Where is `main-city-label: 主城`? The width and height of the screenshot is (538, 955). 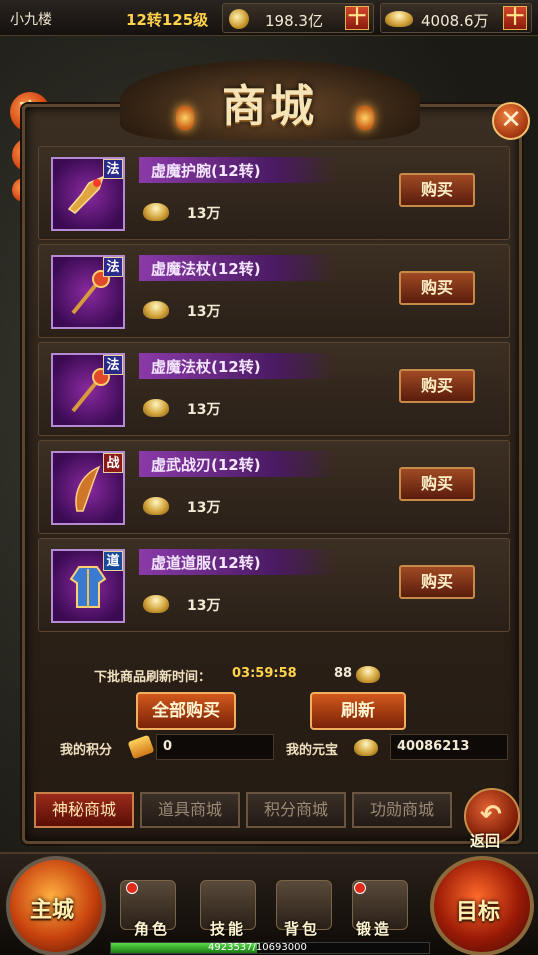 main-city-label: 主城 is located at coordinates (52, 908).